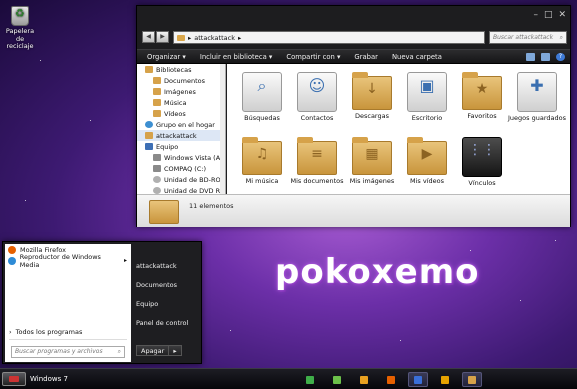 The image size is (577, 389). What do you see at coordinates (317, 92) in the screenshot?
I see `contacts-icon: ☺` at bounding box center [317, 92].